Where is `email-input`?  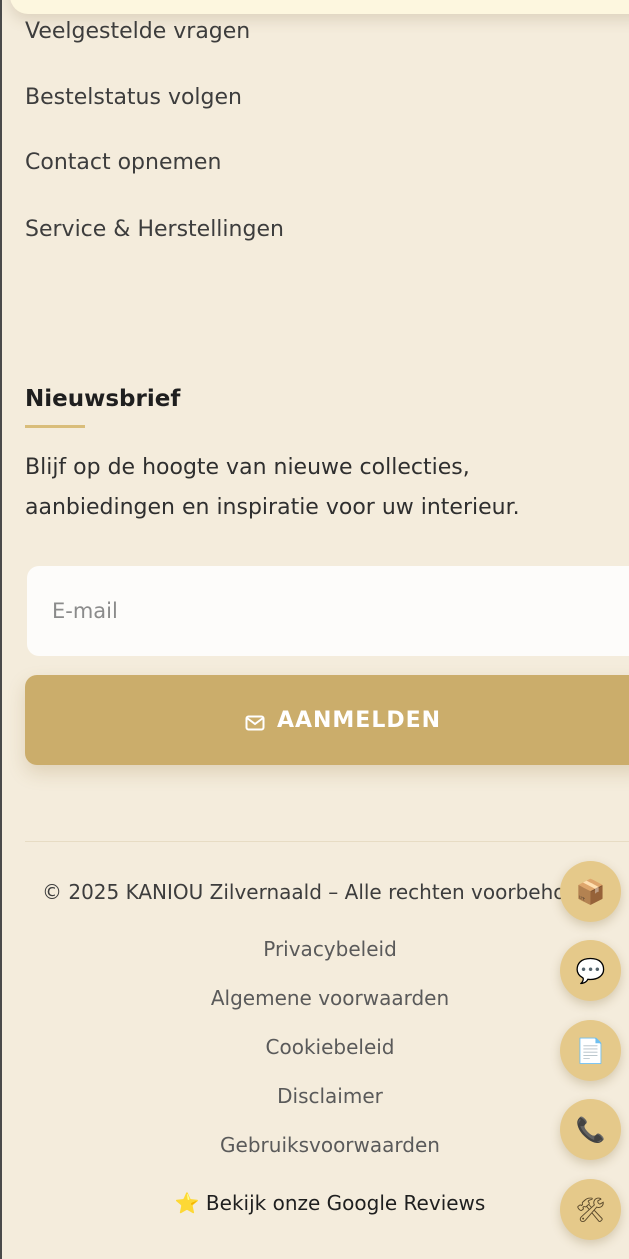
email-input is located at coordinates (328, 611).